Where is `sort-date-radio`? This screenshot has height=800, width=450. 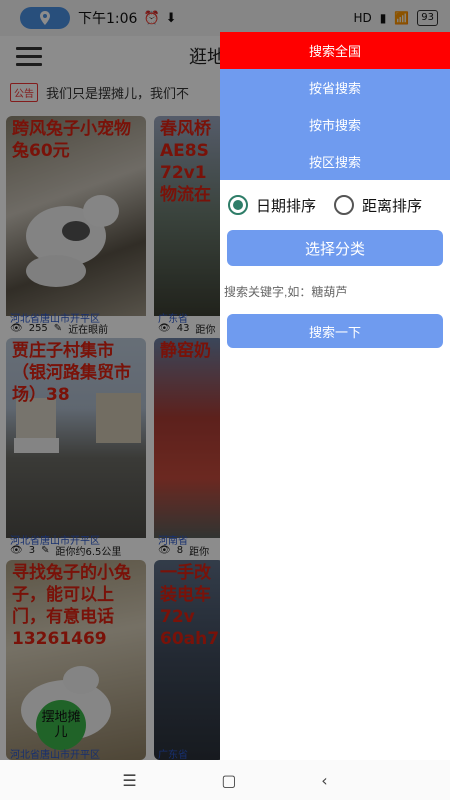 sort-date-radio is located at coordinates (238, 205).